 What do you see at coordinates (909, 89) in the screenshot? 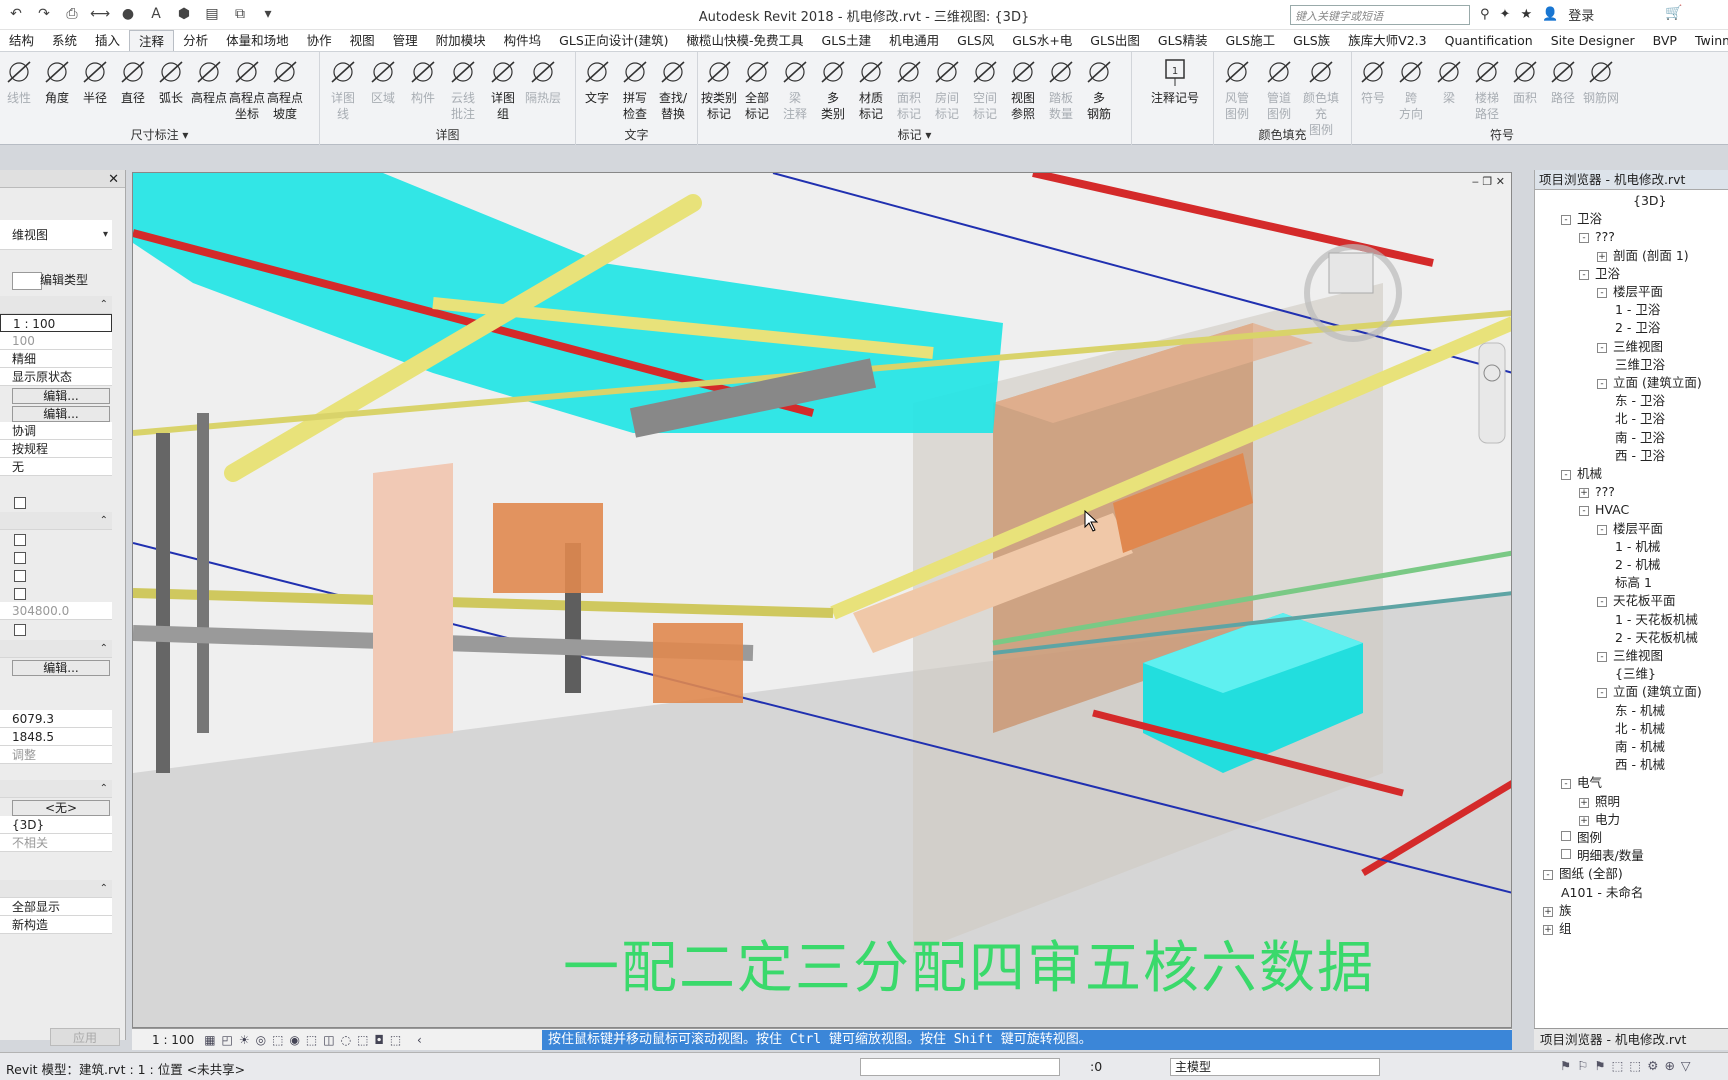
I see `tag_buttons-button-5: 面积 标记` at bounding box center [909, 89].